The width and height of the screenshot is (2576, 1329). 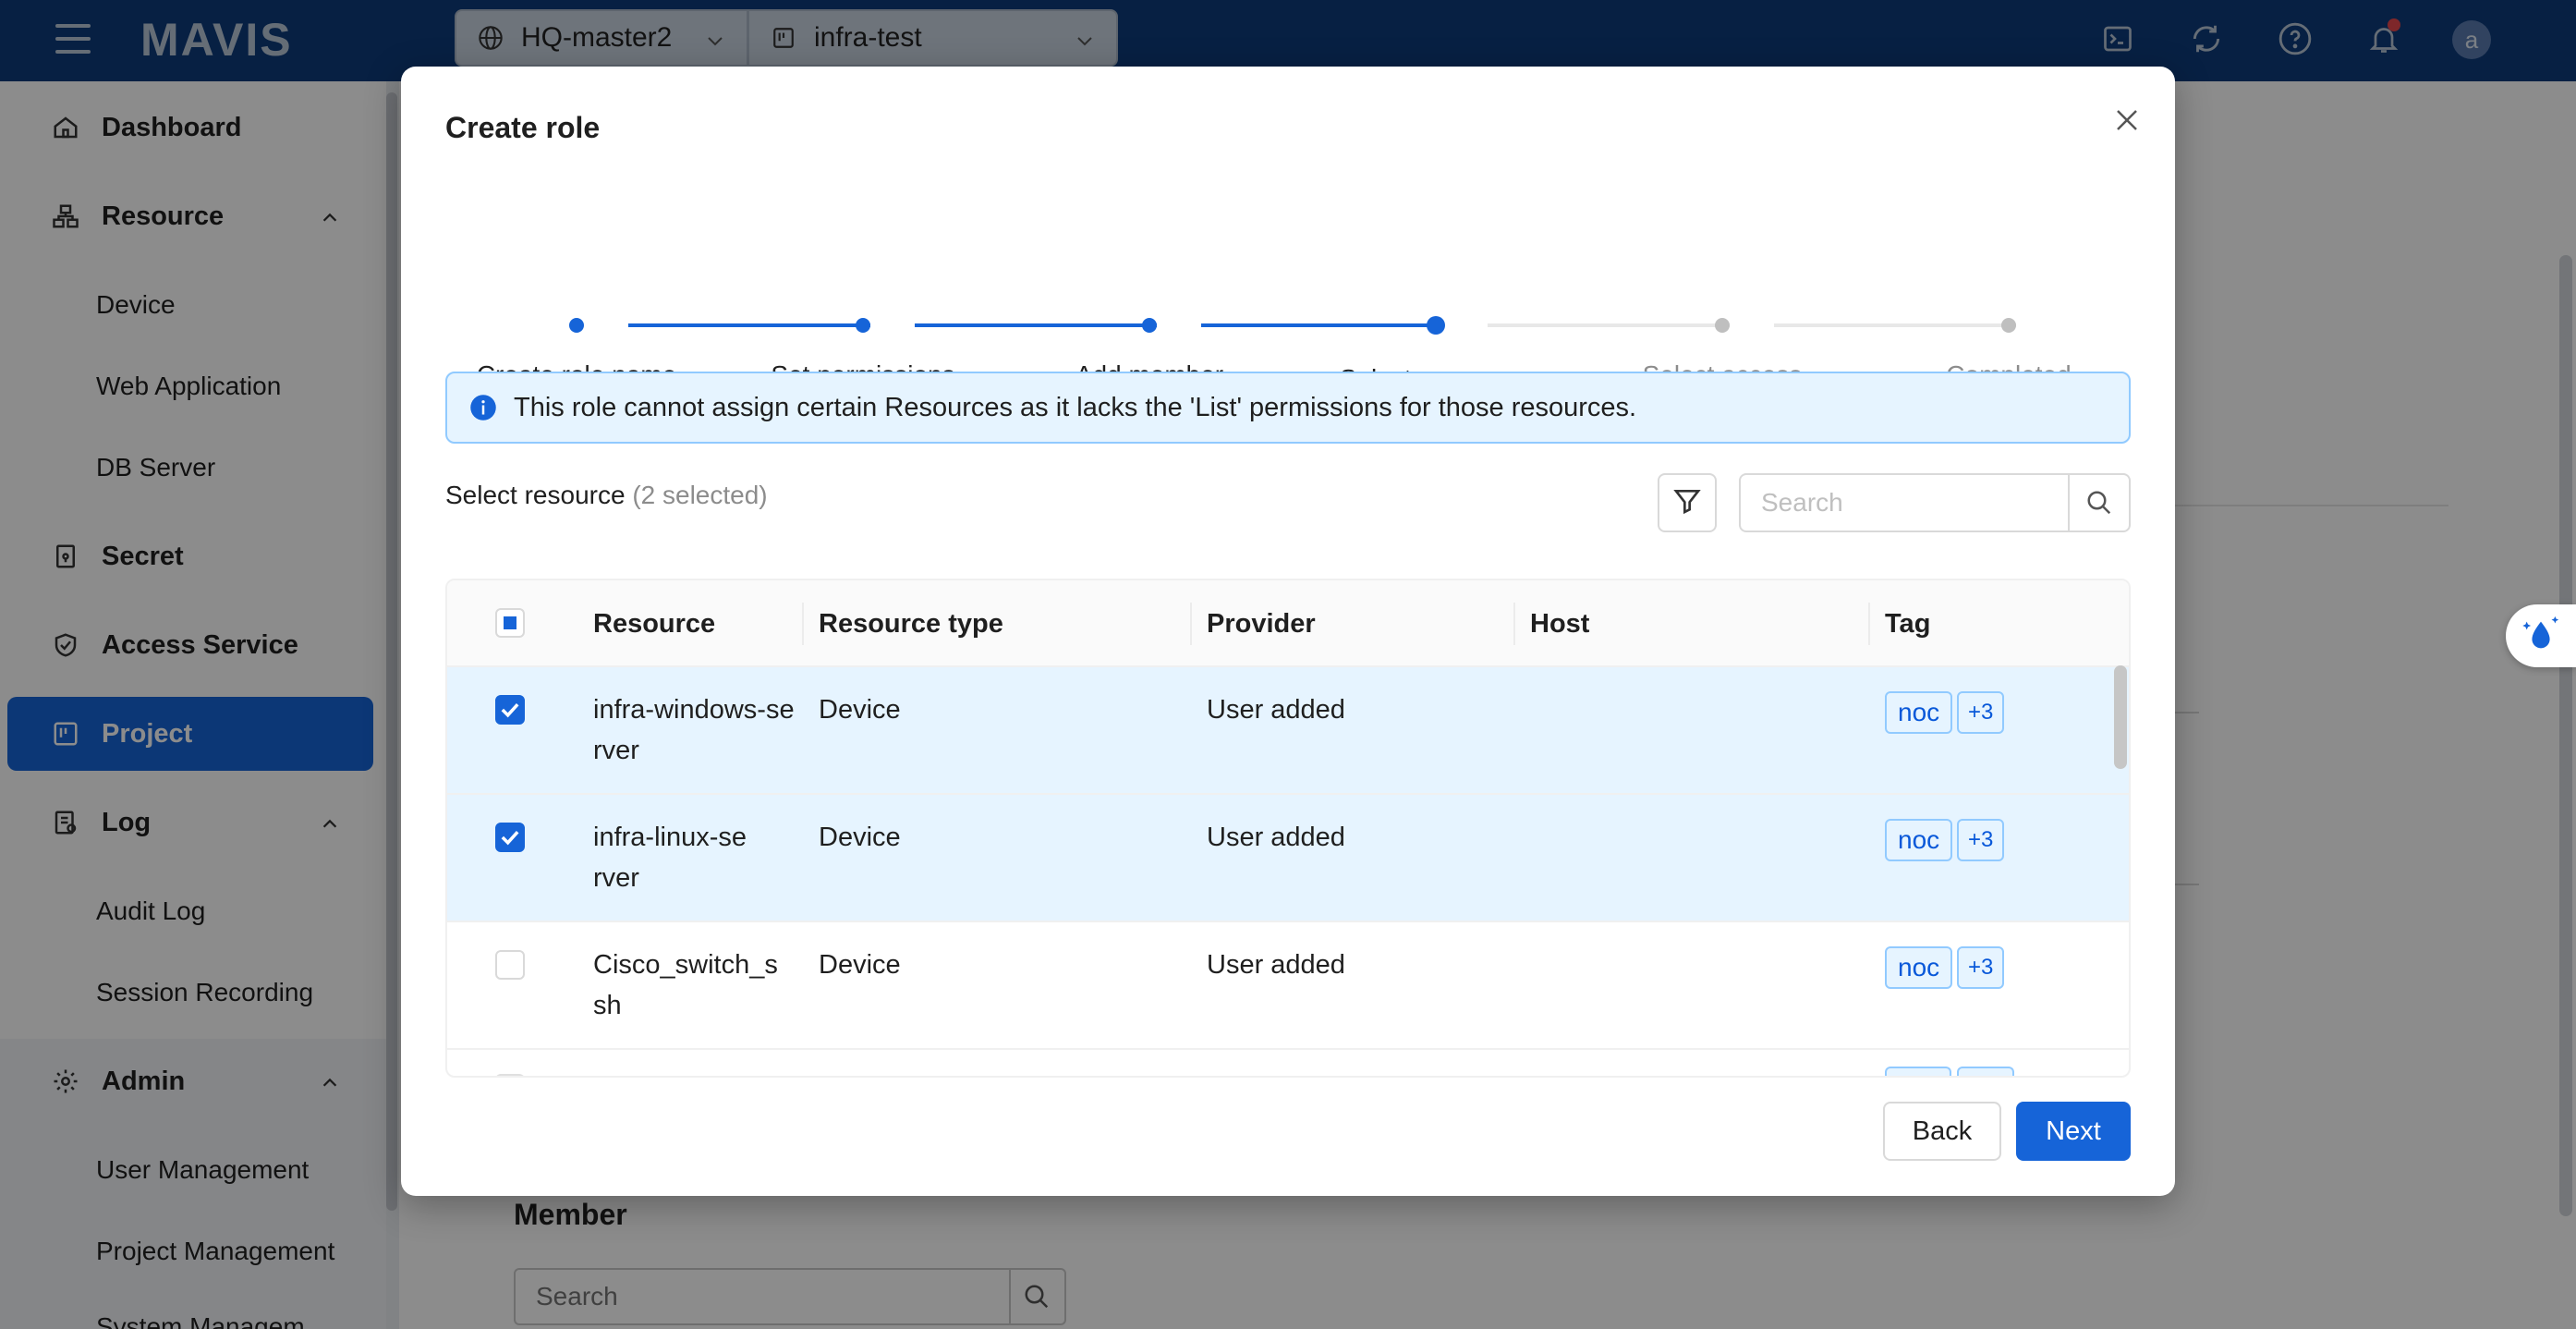 What do you see at coordinates (700, 495) in the screenshot?
I see `selected-count: (2 selected)` at bounding box center [700, 495].